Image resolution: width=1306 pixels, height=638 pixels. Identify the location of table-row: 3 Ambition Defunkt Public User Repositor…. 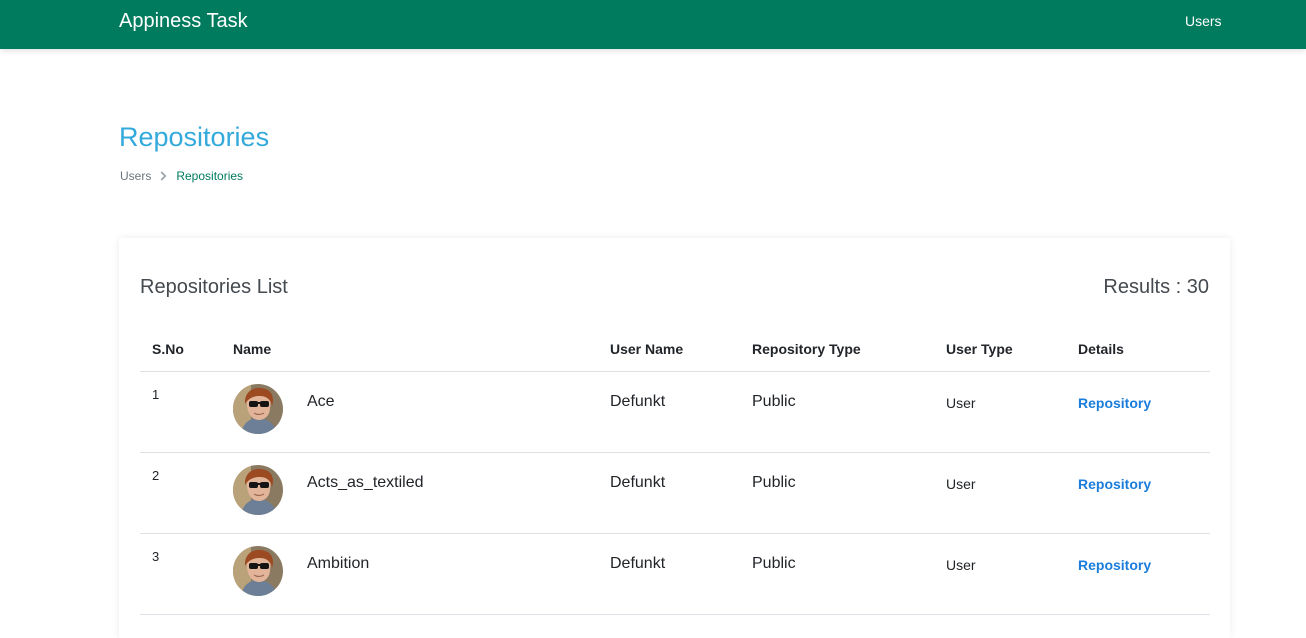
(674, 574).